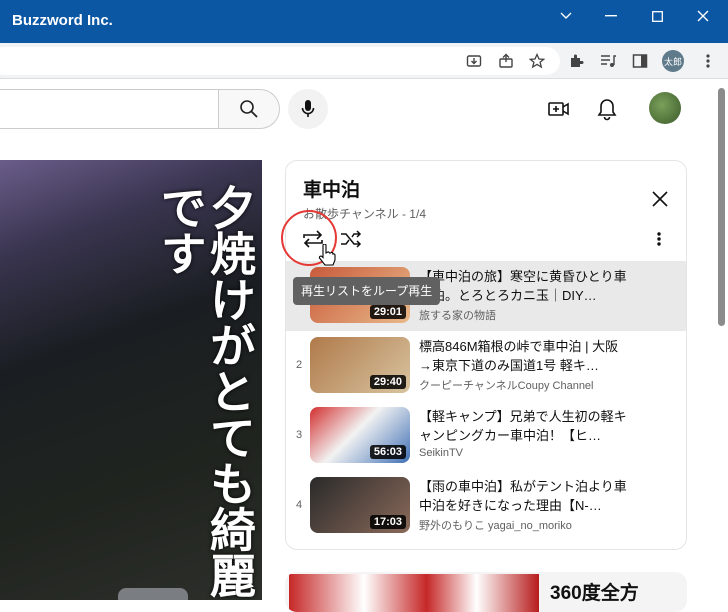 This screenshot has width=728, height=612. Describe the element at coordinates (457, 315) in the screenshot. I see `channel-name: 旅する家の物語` at that location.